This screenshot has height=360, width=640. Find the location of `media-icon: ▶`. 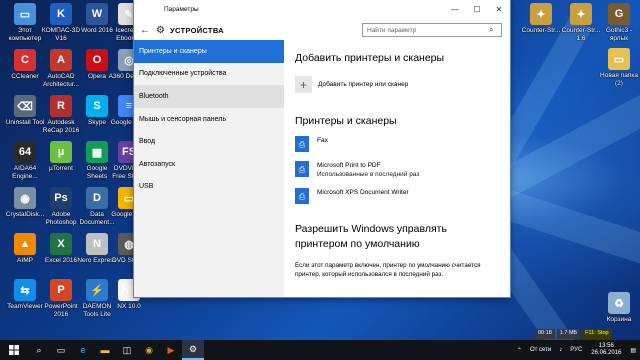

media-icon: ▶ is located at coordinates (171, 350).